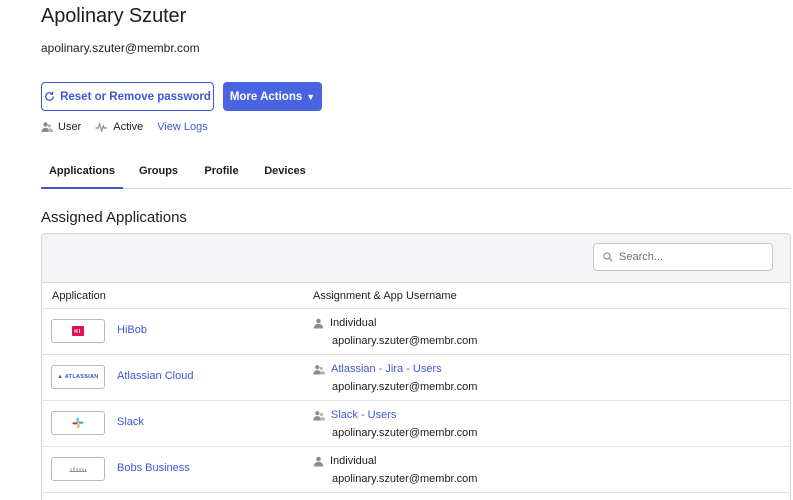 This screenshot has width=793, height=500. Describe the element at coordinates (385, 296) in the screenshot. I see `column-header-assignment: Assignment & App Username` at that location.